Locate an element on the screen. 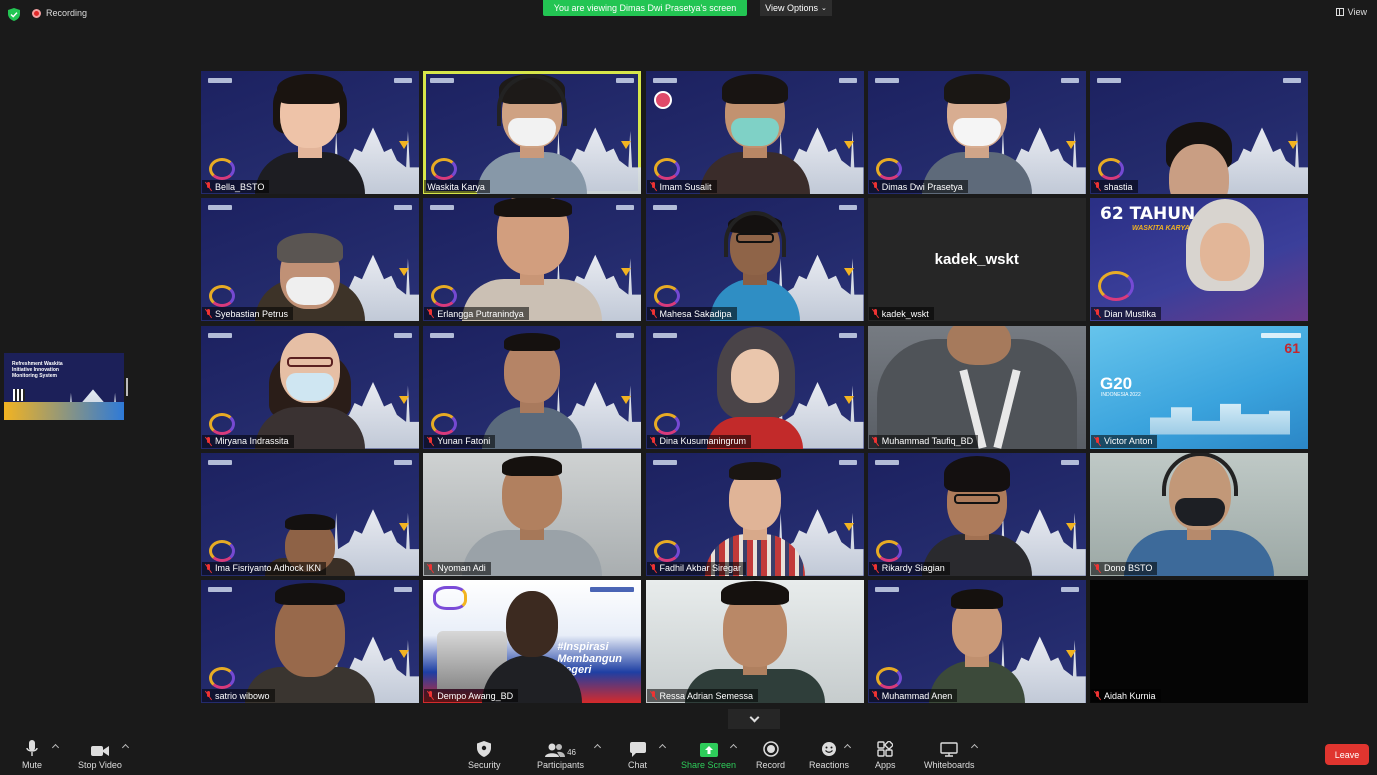 The height and width of the screenshot is (775, 1377). participant-tile: Mahesa Sakadipa is located at coordinates (754, 260).